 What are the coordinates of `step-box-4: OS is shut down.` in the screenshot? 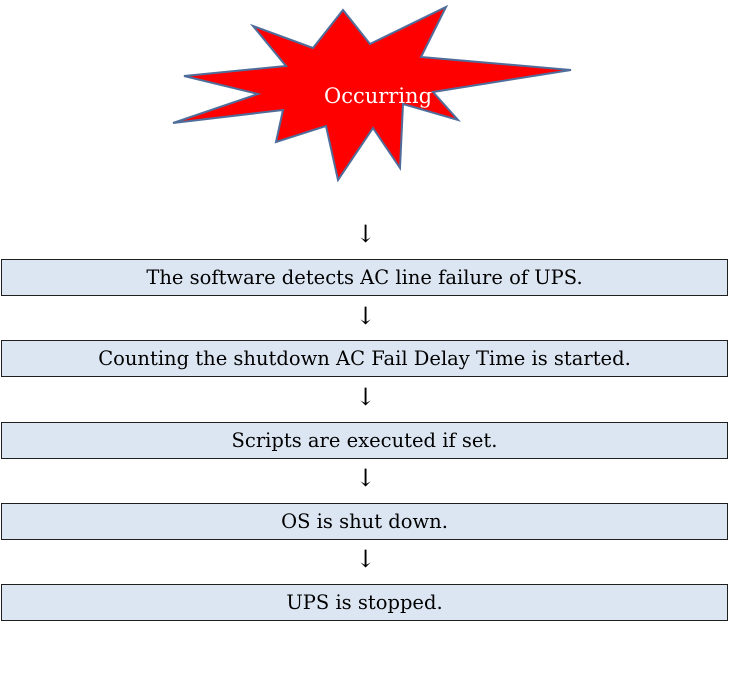 It's located at (364, 521).